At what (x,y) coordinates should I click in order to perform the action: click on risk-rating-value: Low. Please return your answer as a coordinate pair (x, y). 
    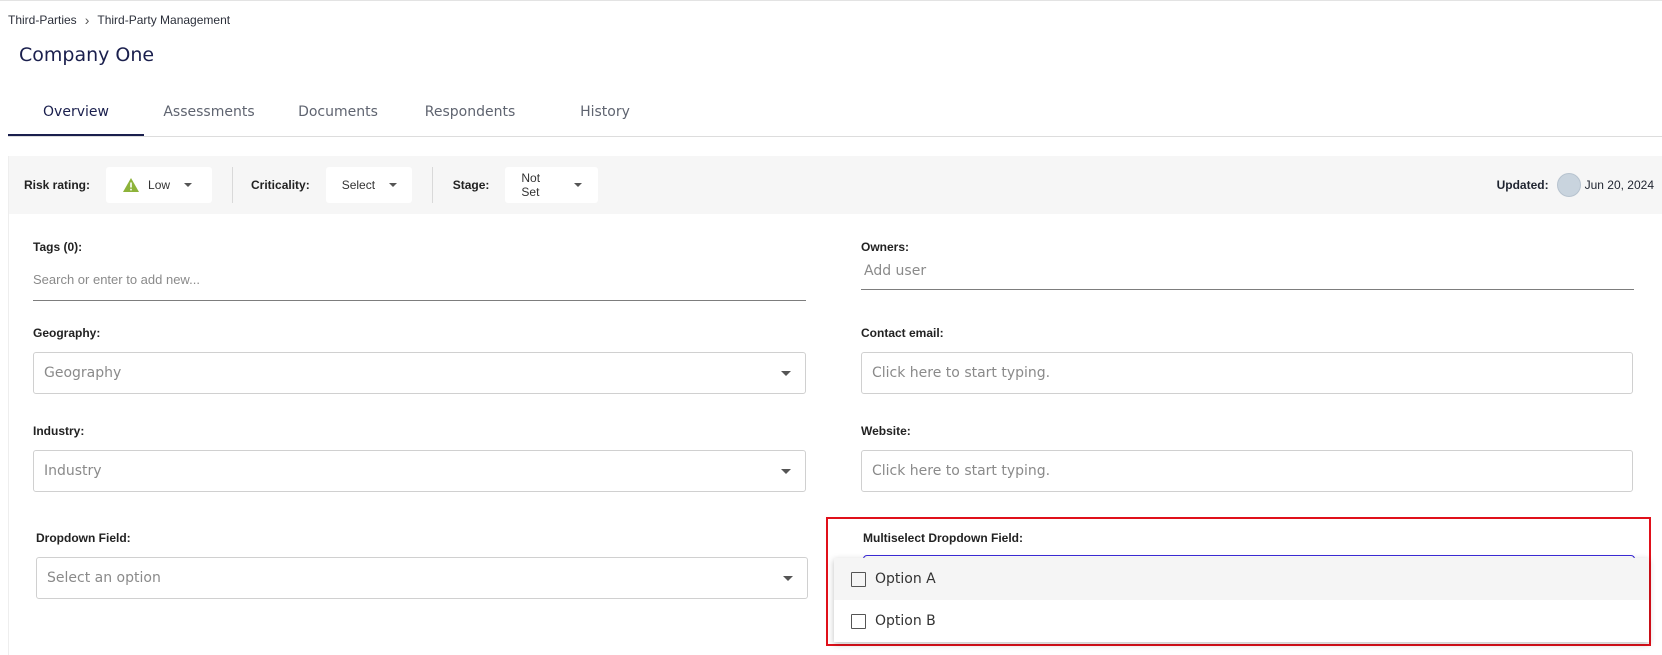
    Looking at the image, I should click on (159, 185).